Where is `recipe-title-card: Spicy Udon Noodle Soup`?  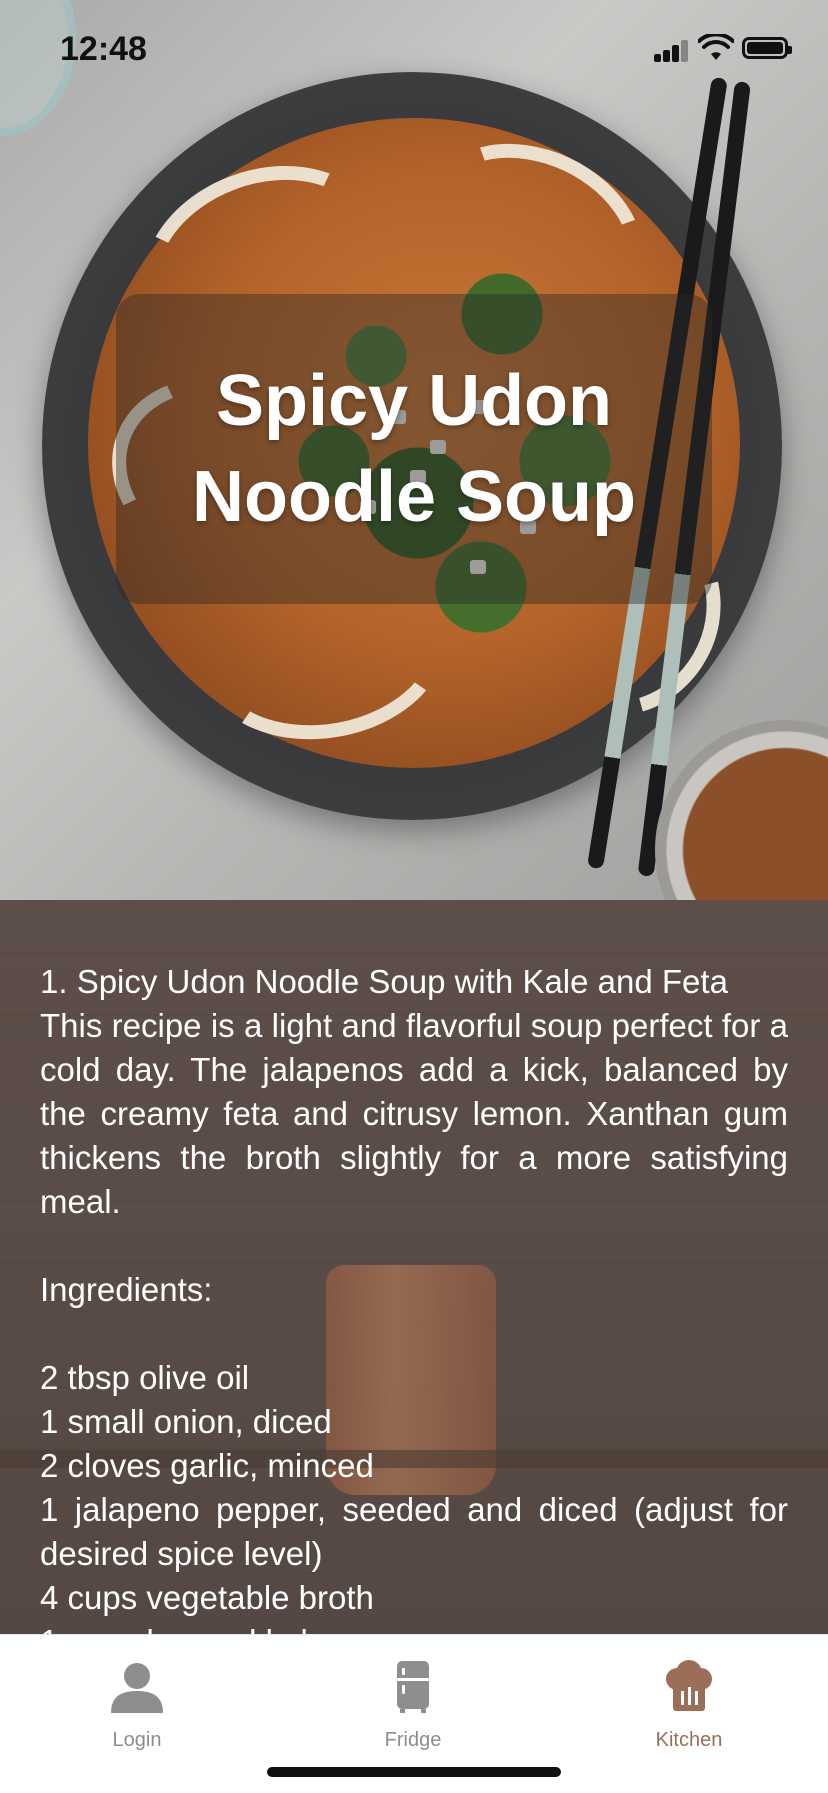
recipe-title-card: Spicy Udon Noodle Soup is located at coordinates (414, 449).